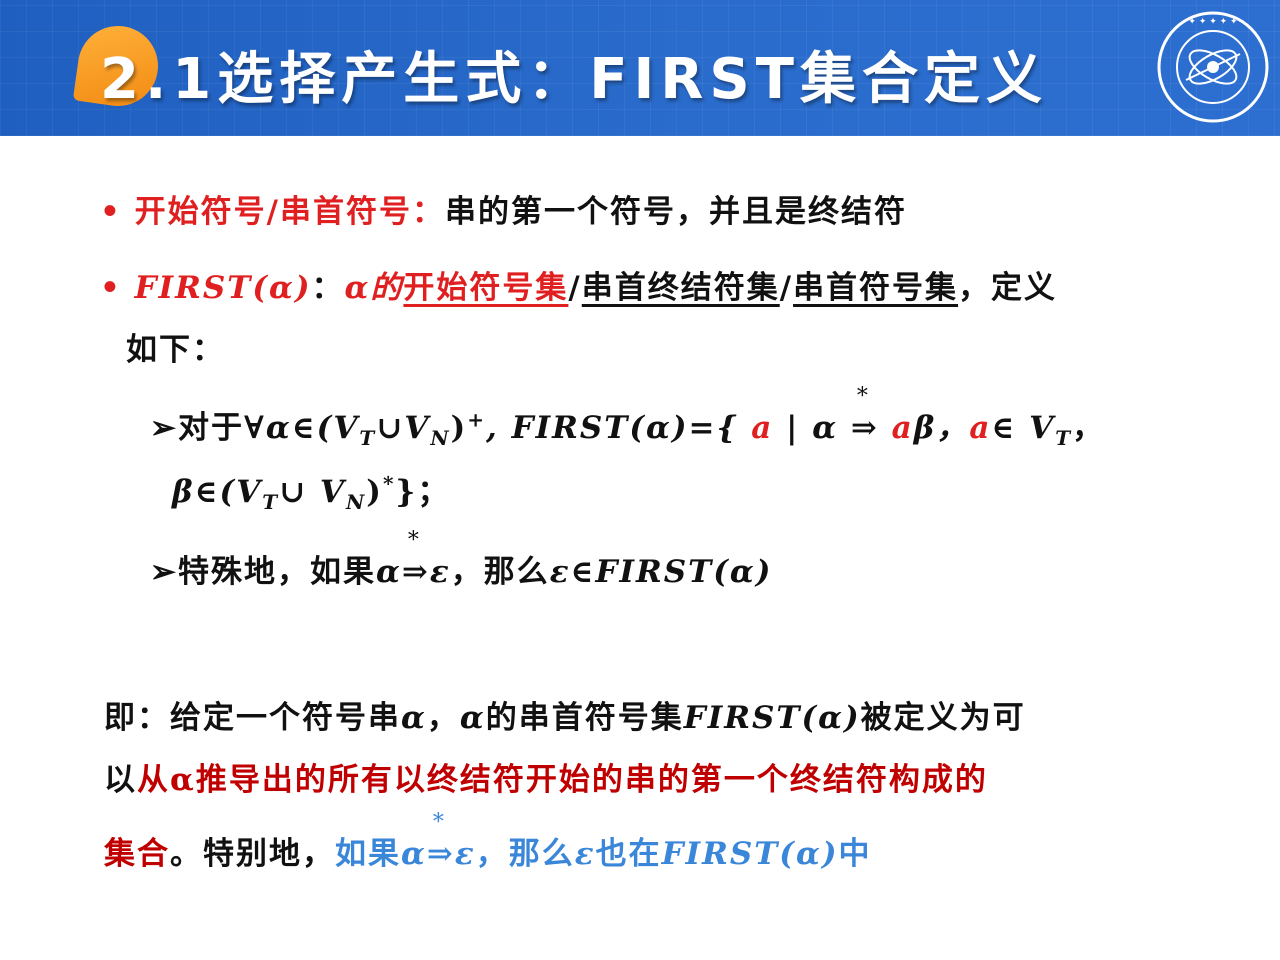 The height and width of the screenshot is (960, 1280). Describe the element at coordinates (584, 718) in the screenshot. I see `summary-text: 的串首符号集` at that location.